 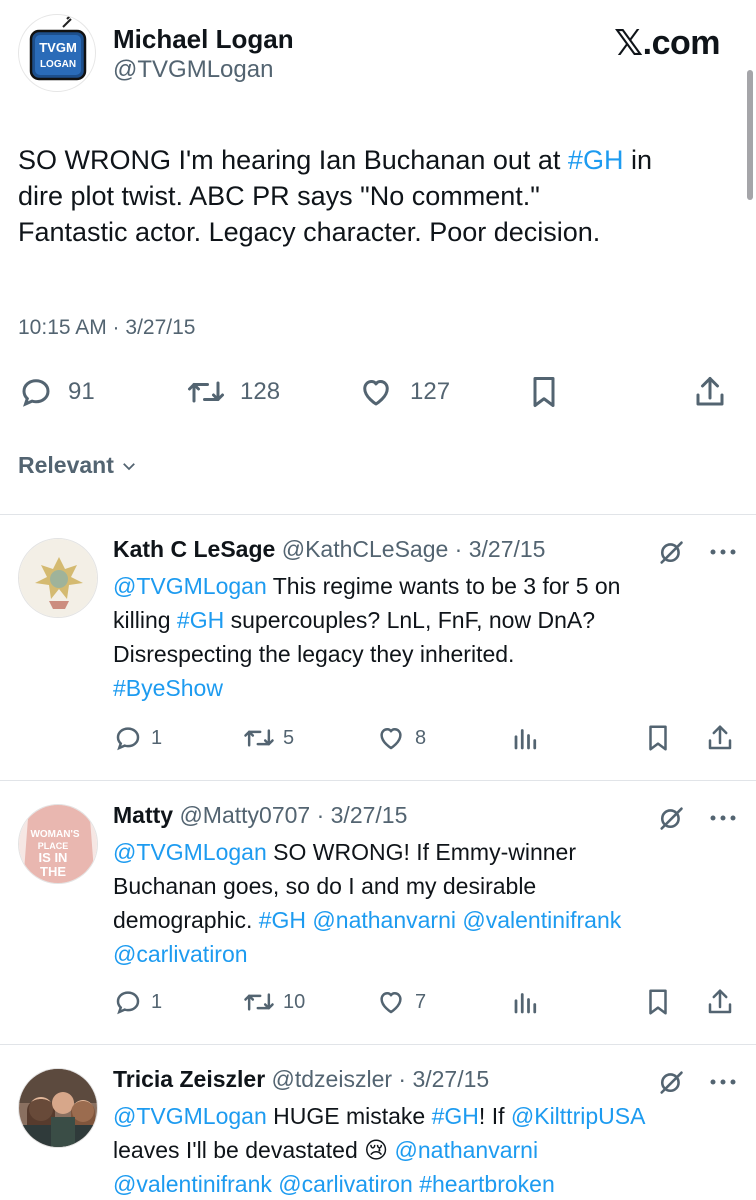 I want to click on repost-button: 128, so click(x=233, y=392).